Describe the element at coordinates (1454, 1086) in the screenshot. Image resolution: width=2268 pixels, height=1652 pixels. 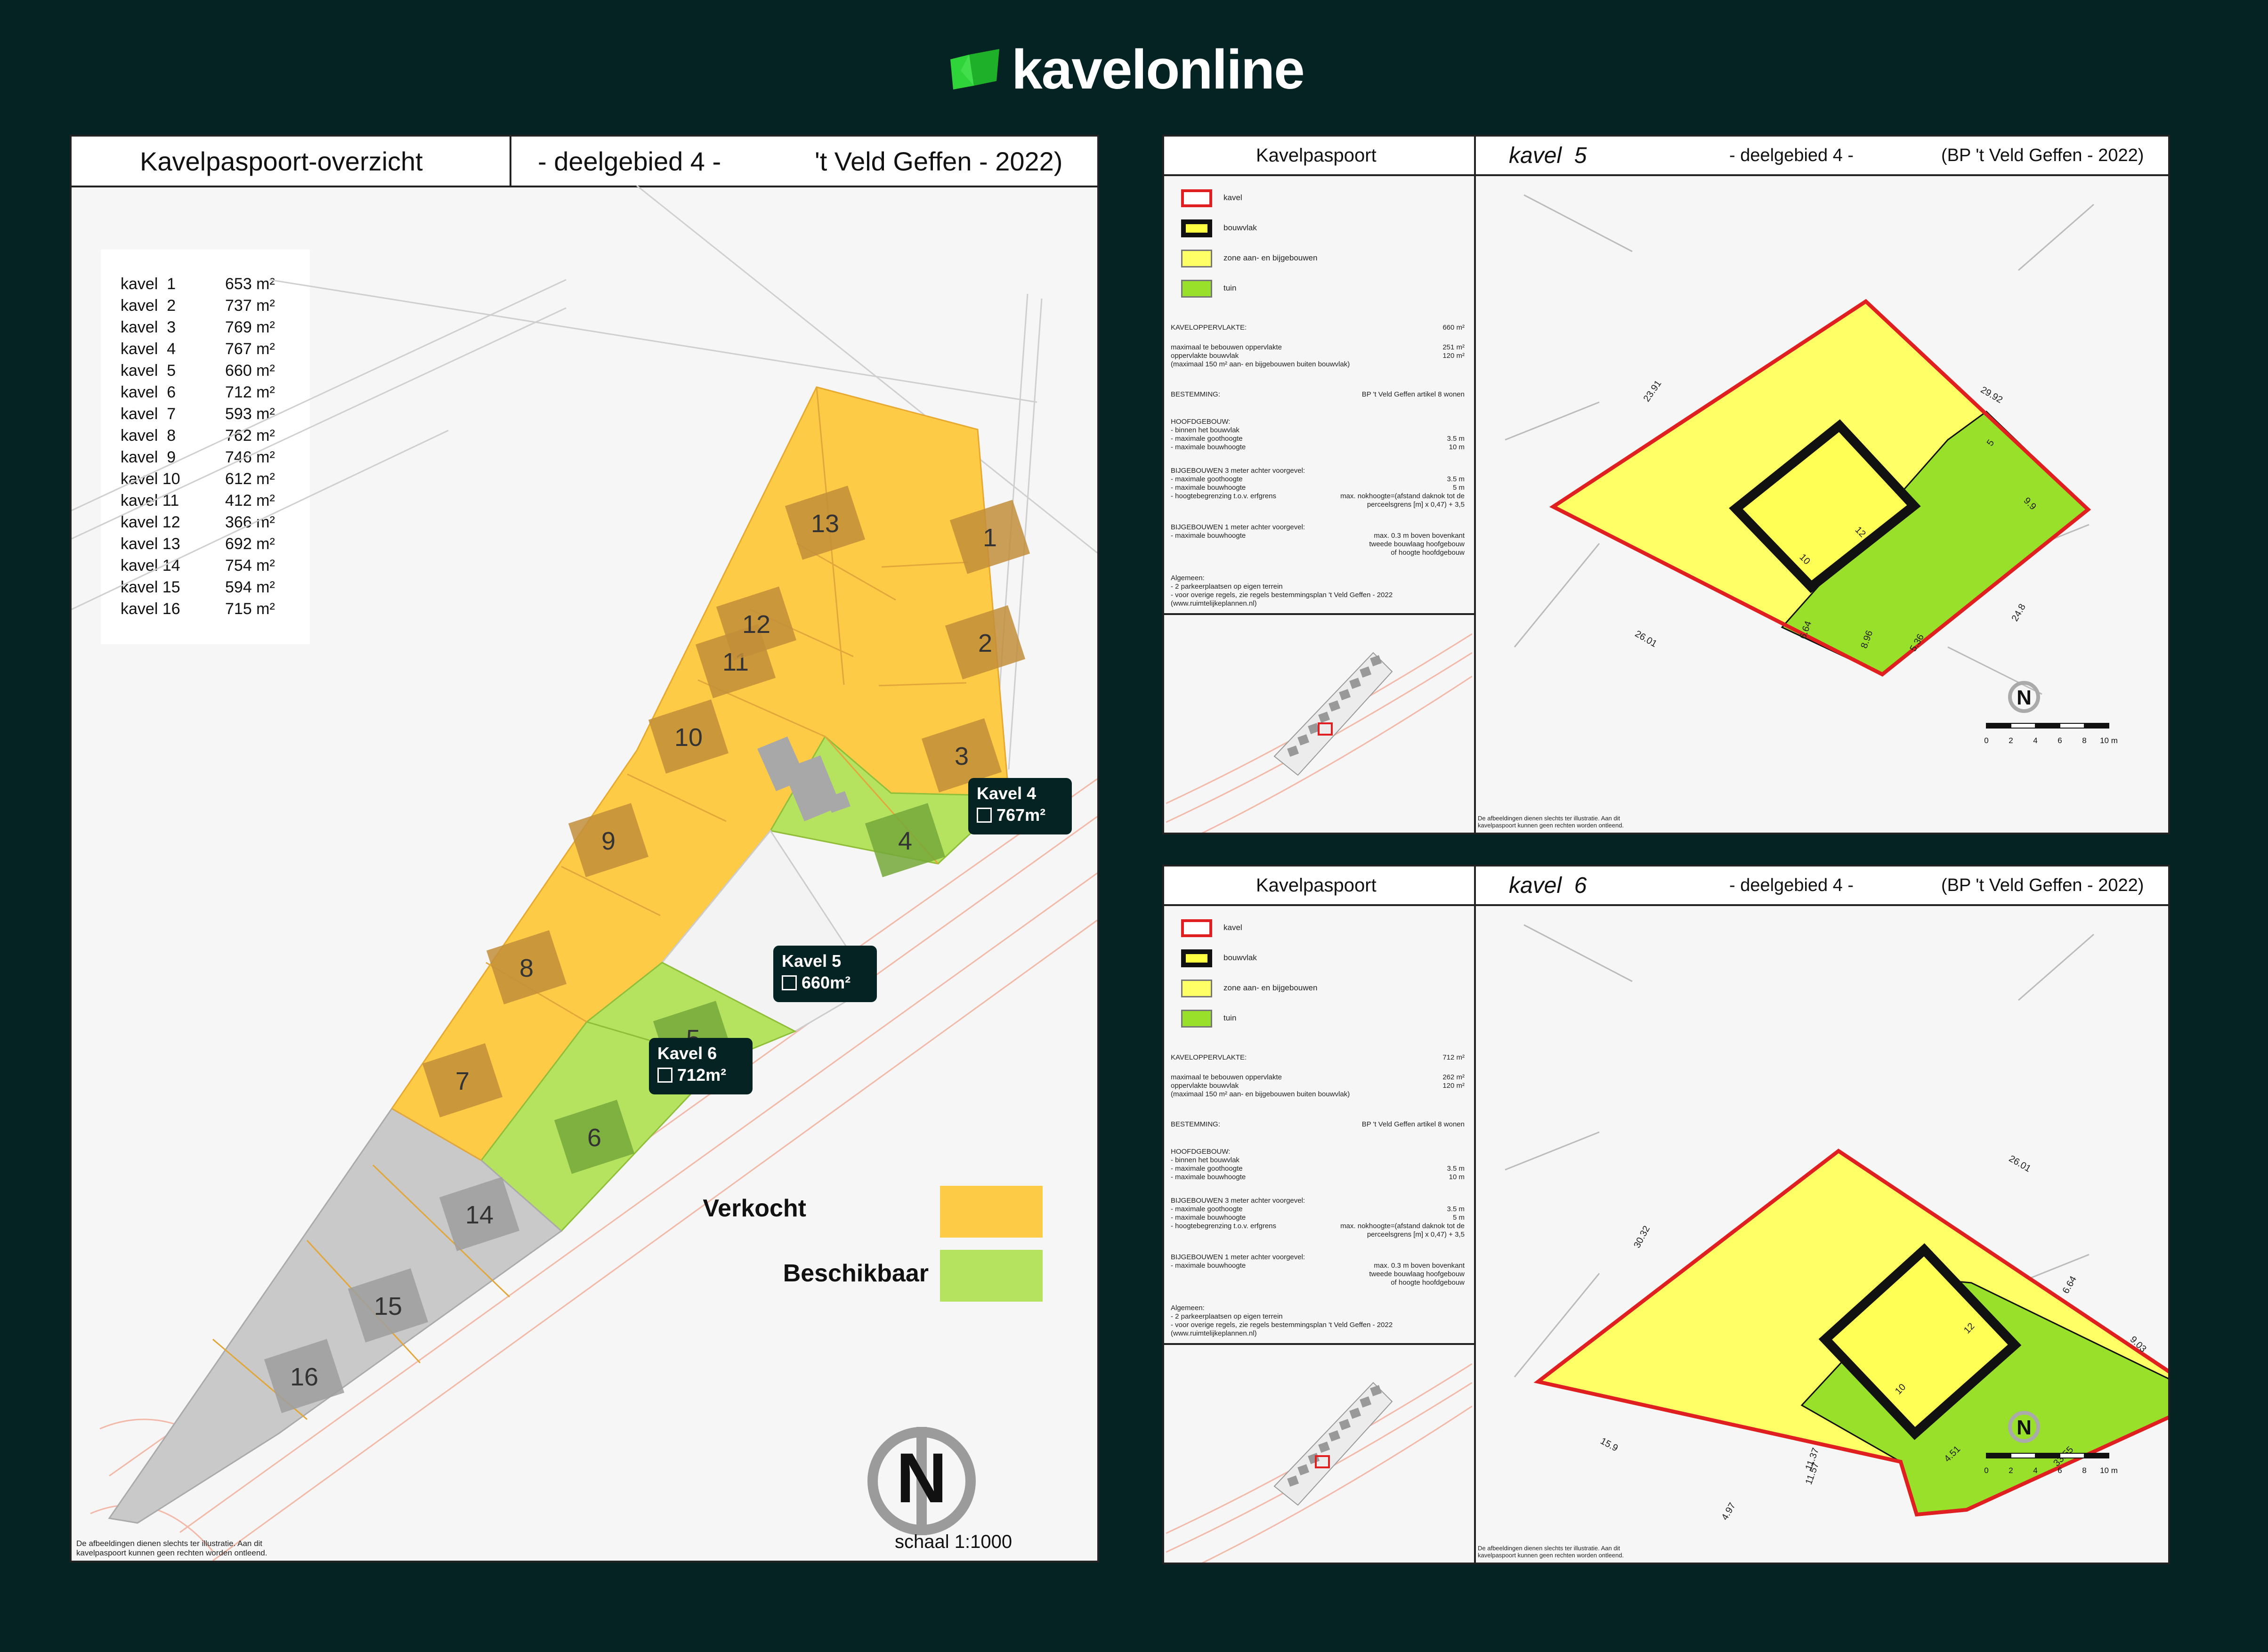
I see `passport-info-value: 120 m²` at that location.